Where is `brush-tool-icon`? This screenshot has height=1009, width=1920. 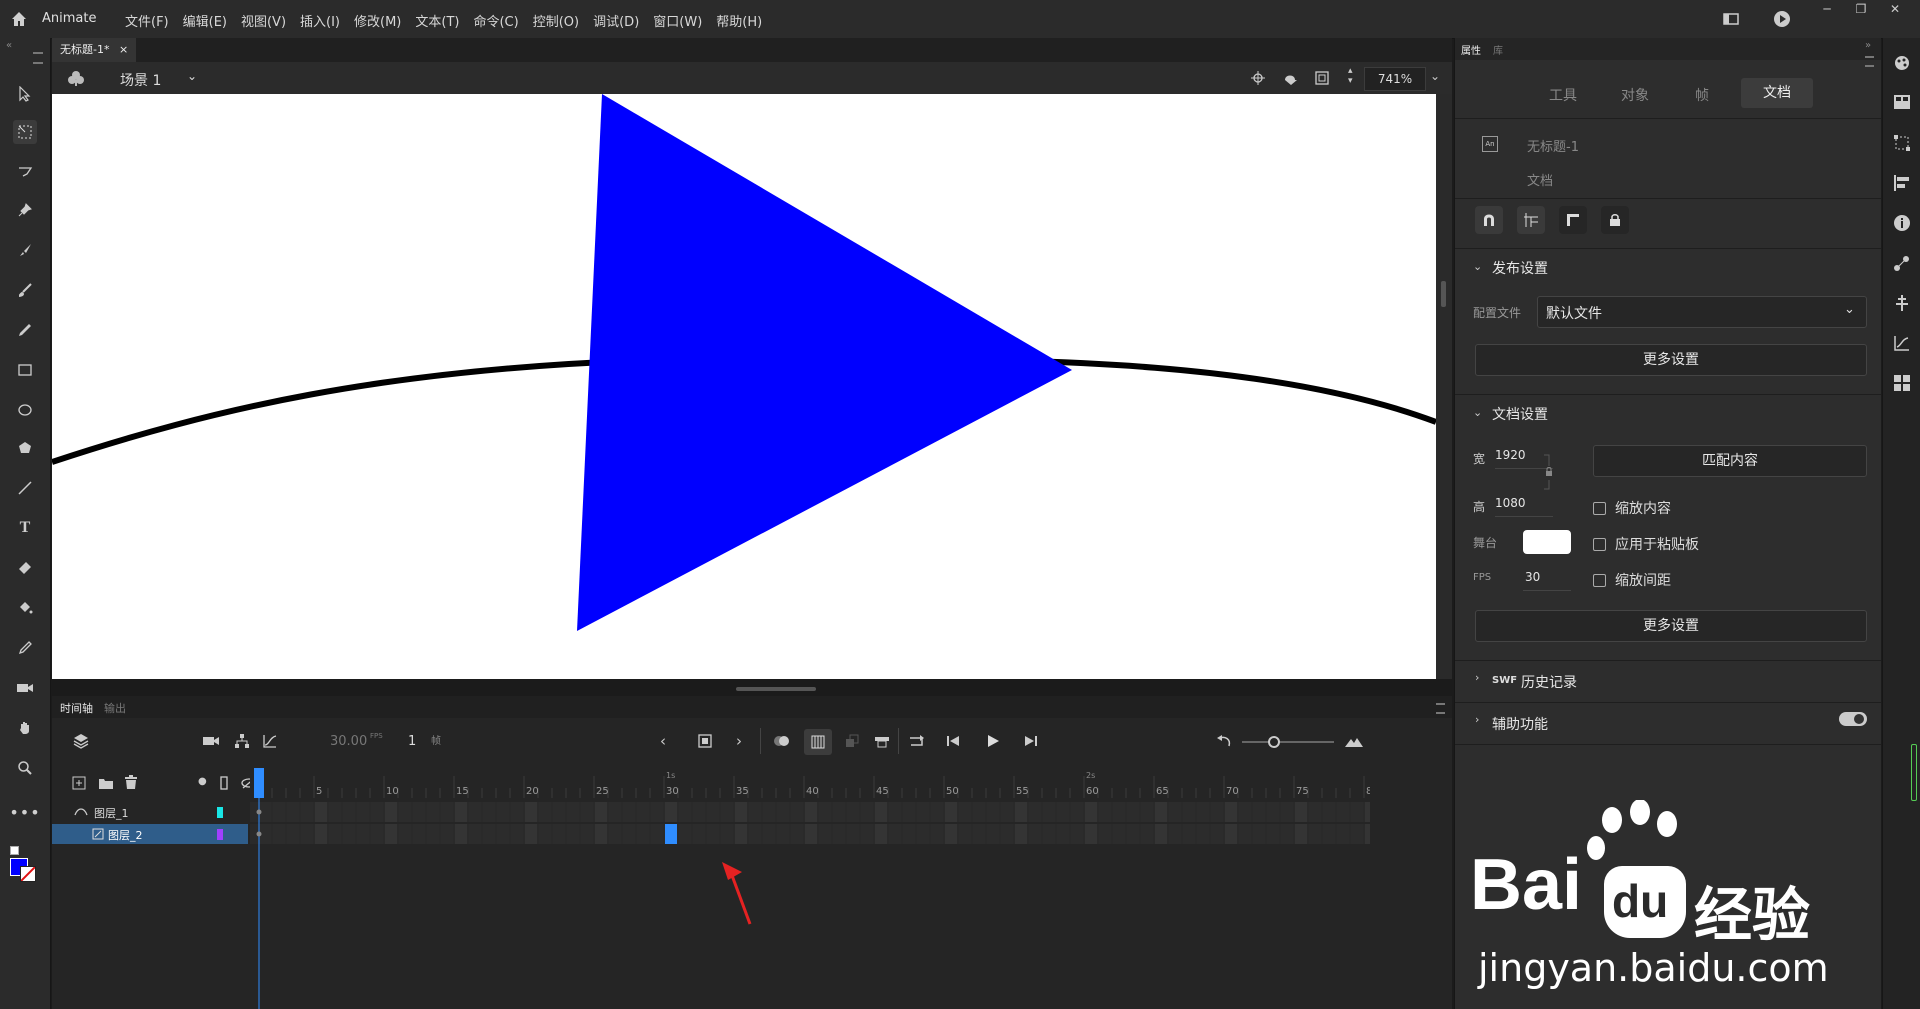
brush-tool-icon is located at coordinates (25, 290).